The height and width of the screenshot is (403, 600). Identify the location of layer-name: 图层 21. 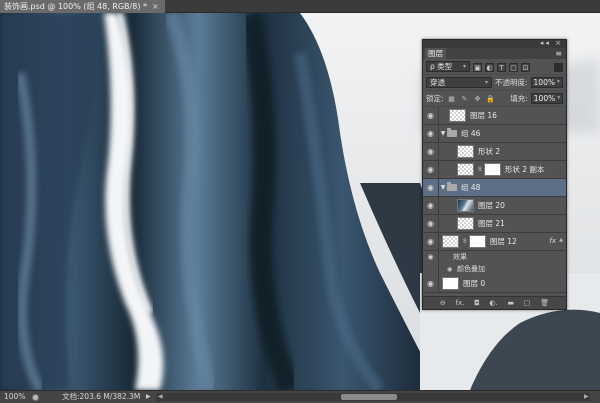
(491, 223).